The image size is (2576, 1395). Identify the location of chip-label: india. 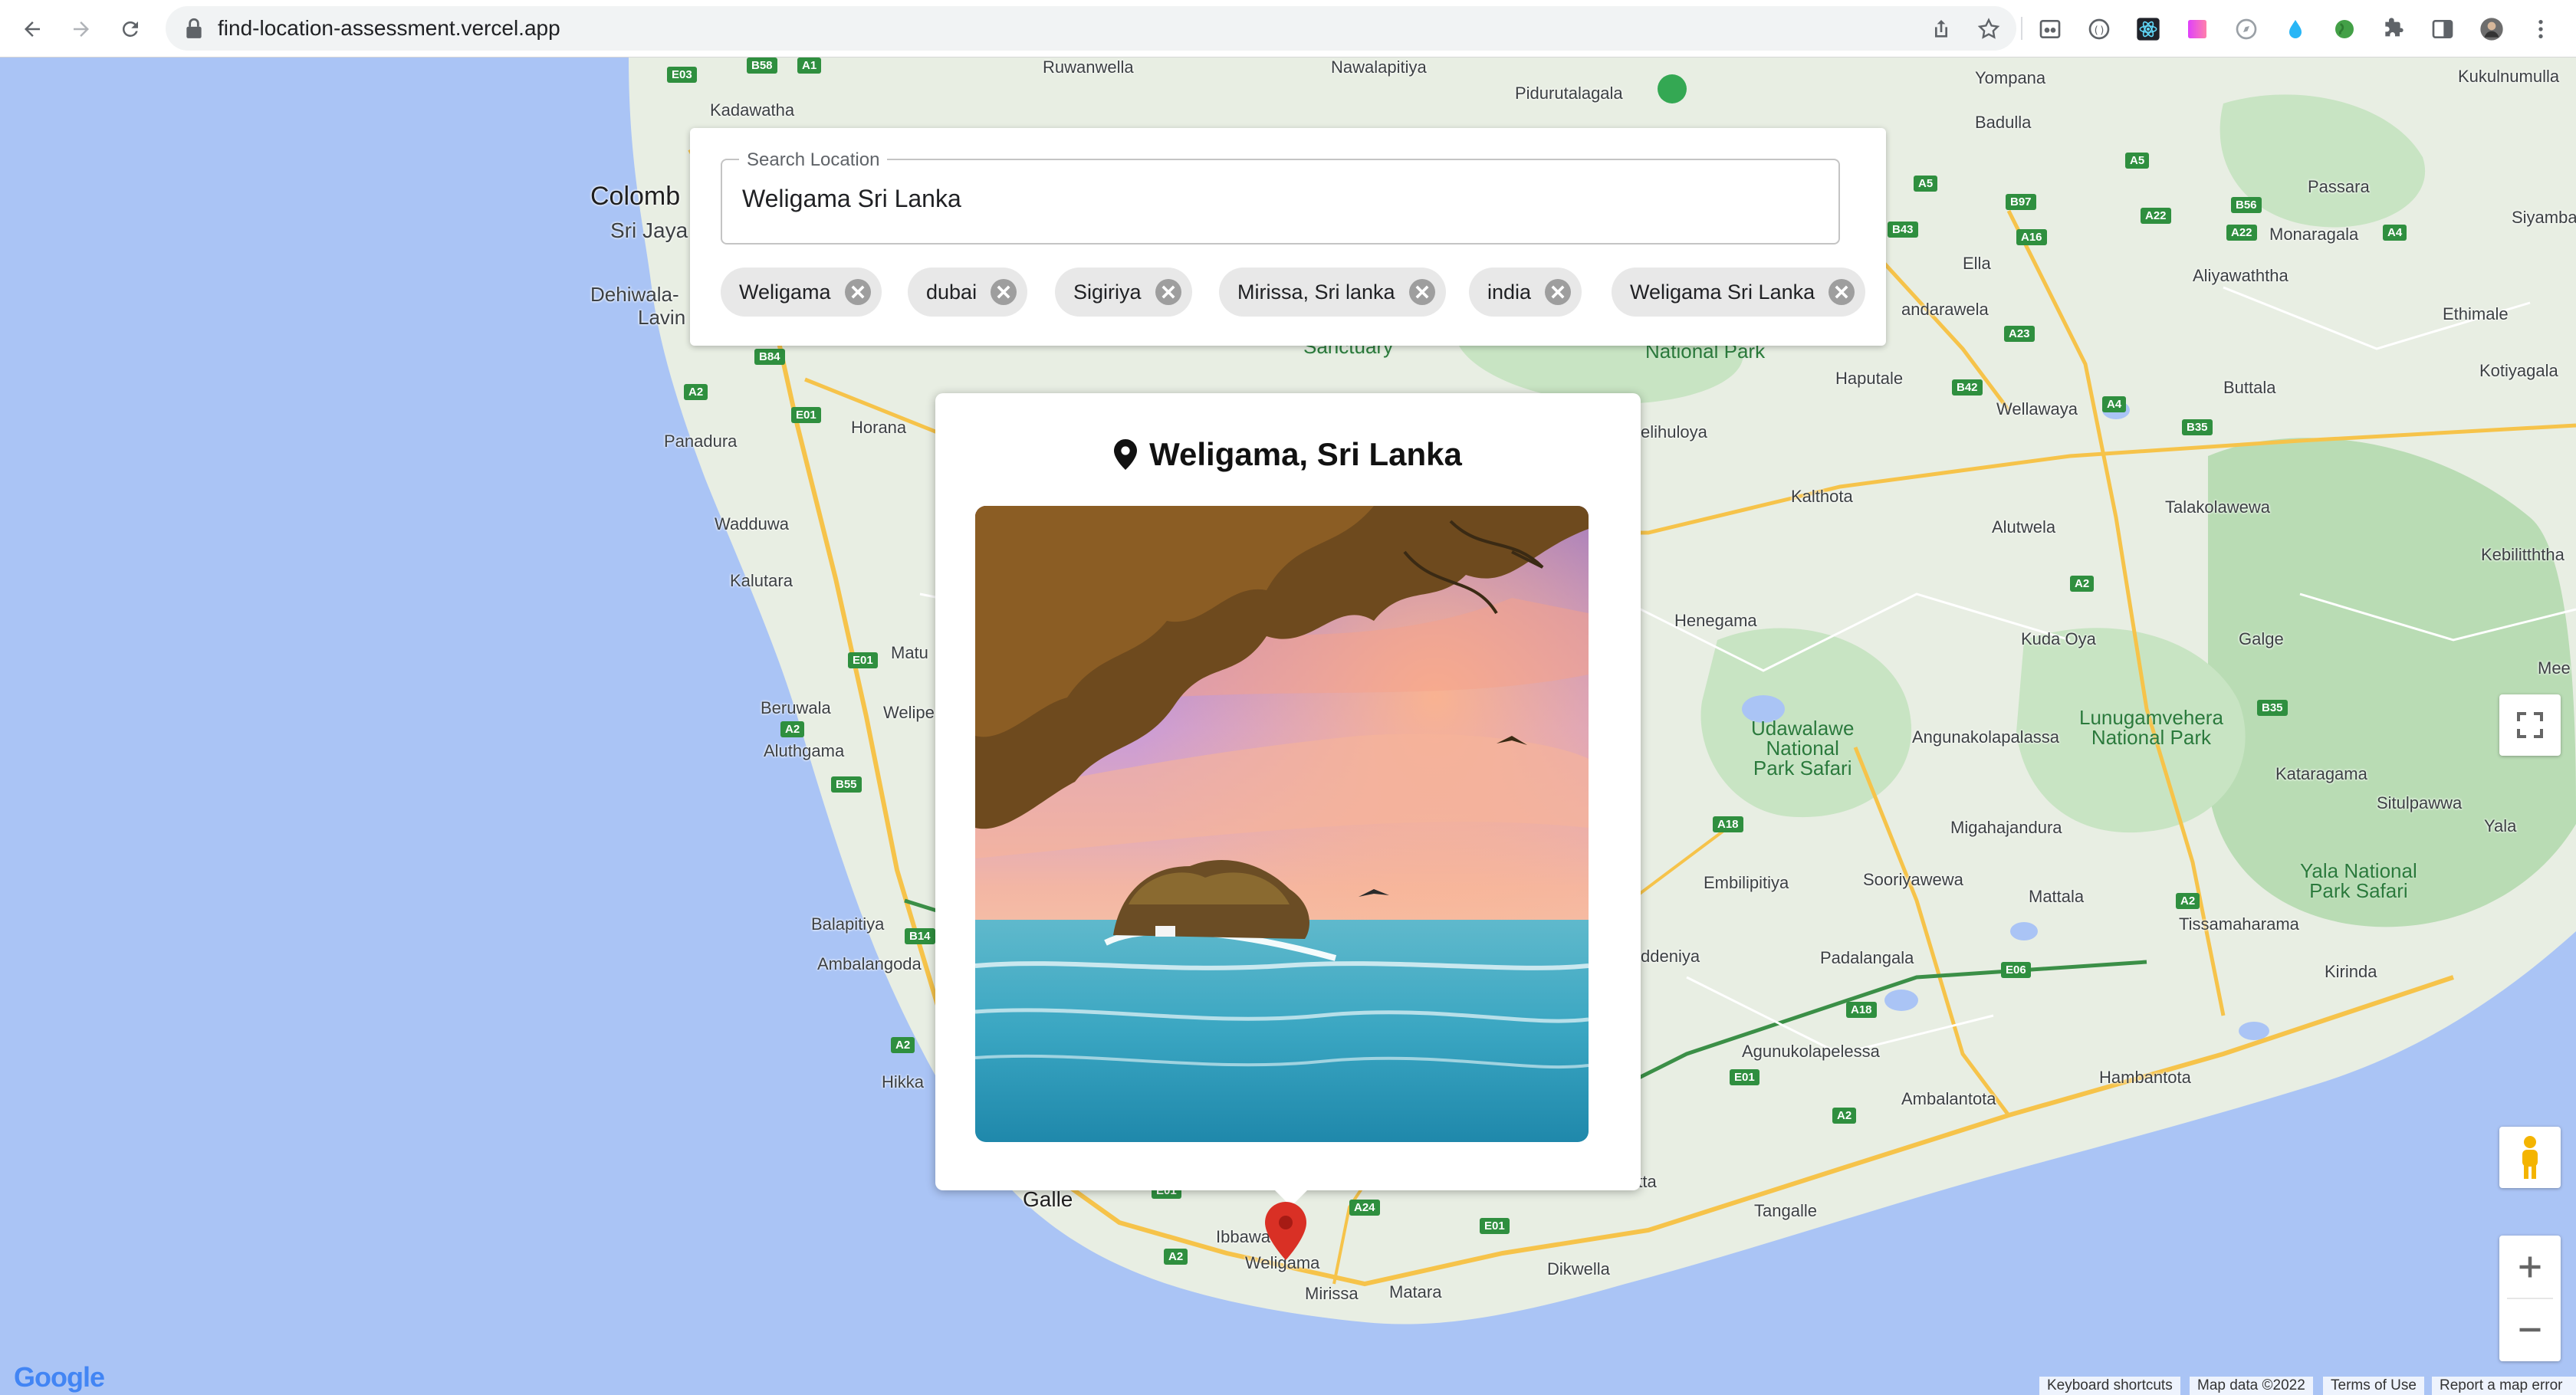
(1510, 292).